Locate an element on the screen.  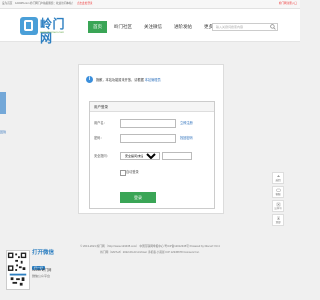
password-row: 密码： 找回密码 is located at coordinates (152, 138).